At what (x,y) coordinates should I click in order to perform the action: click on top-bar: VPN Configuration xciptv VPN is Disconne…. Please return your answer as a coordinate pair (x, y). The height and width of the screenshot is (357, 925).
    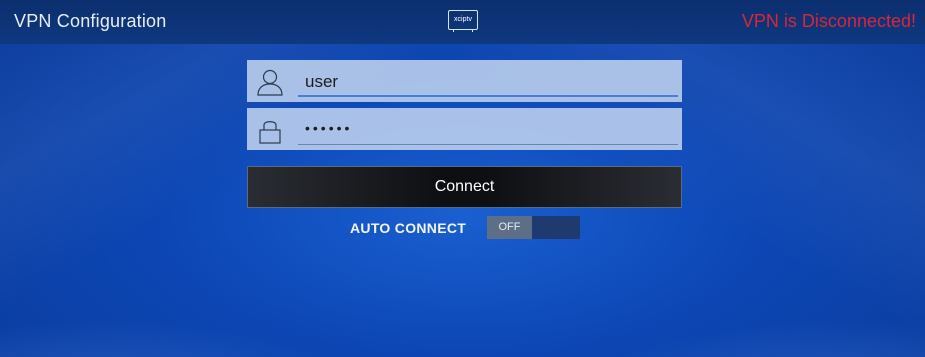
    Looking at the image, I should click on (462, 22).